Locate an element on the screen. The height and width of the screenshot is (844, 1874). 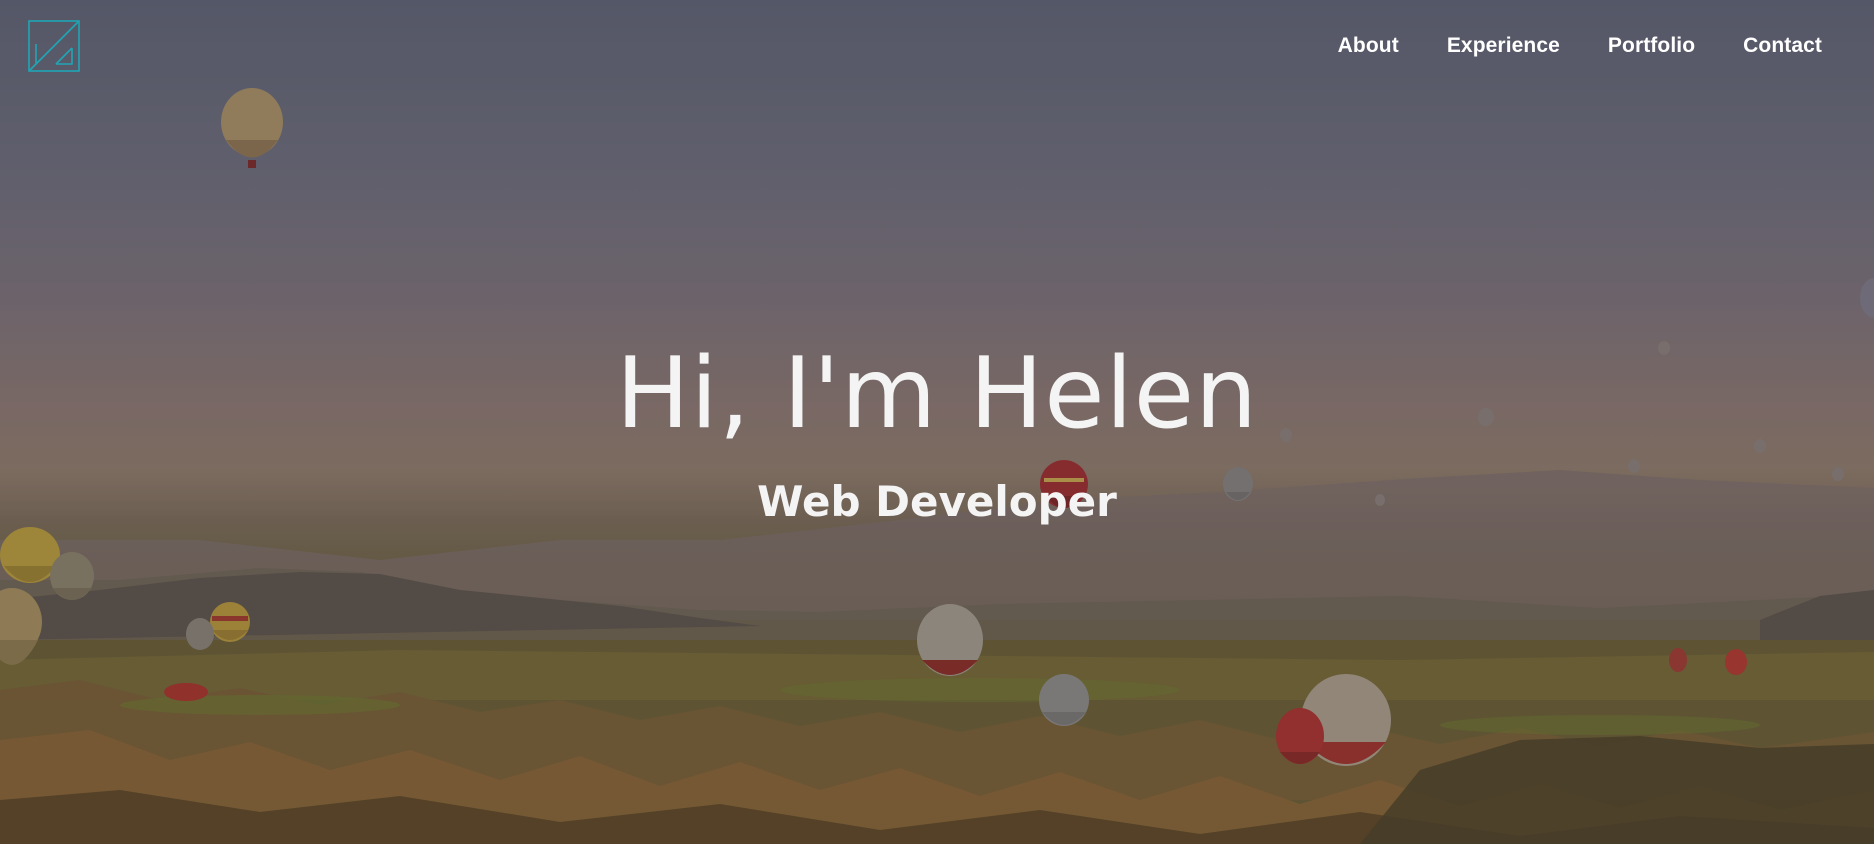
nav-link-about: About is located at coordinates (1368, 46).